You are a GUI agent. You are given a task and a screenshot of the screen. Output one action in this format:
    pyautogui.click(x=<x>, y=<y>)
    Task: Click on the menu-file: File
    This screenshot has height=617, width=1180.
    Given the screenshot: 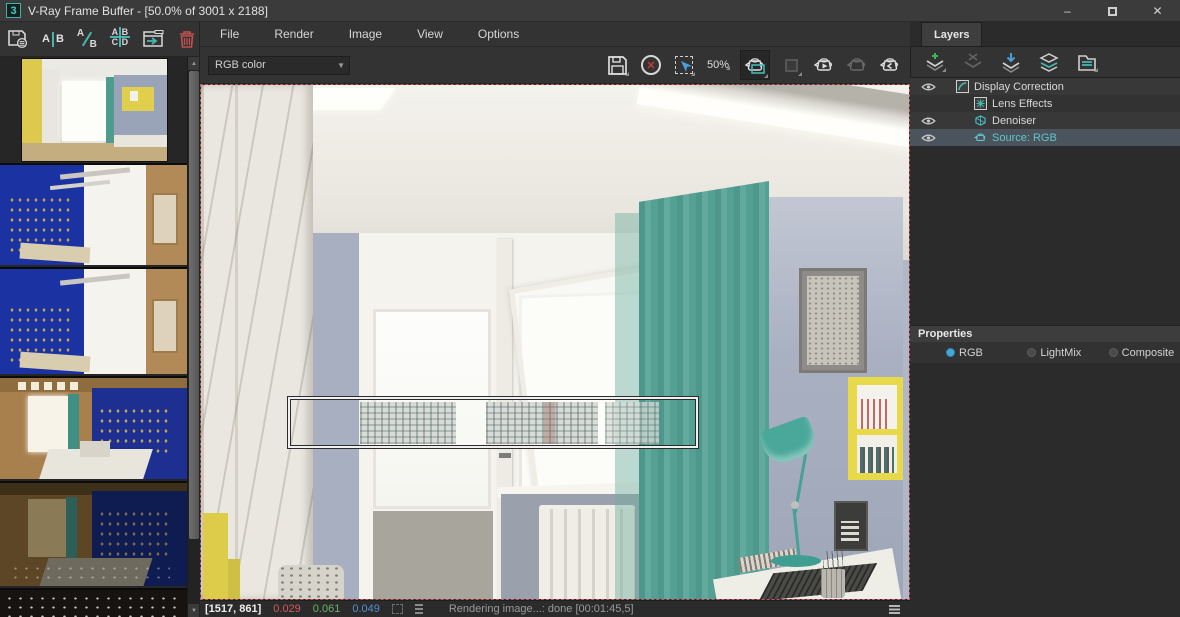 What is the action you would take?
    pyautogui.click(x=229, y=34)
    